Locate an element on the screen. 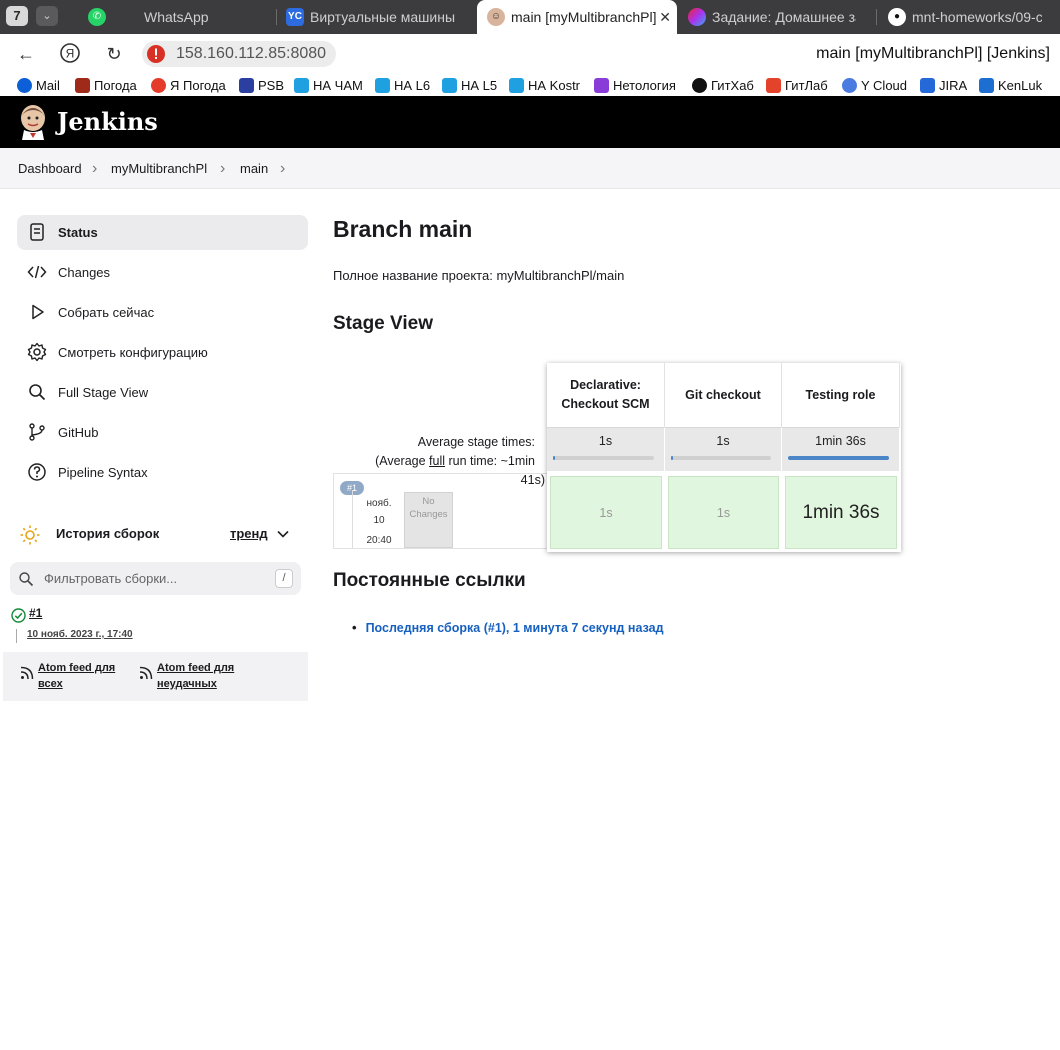 This screenshot has height=1050, width=1060. breadcrumb: Dashboard › myMultibranchPl › main › is located at coordinates (530, 168).